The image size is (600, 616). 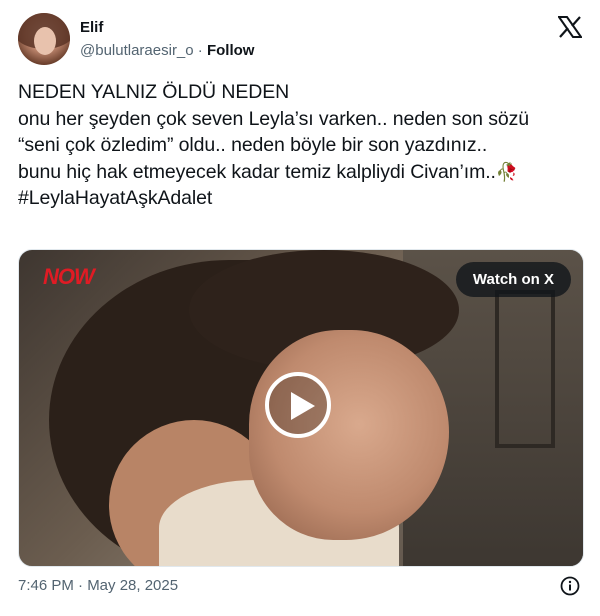 I want to click on avatar, so click(x=44, y=39).